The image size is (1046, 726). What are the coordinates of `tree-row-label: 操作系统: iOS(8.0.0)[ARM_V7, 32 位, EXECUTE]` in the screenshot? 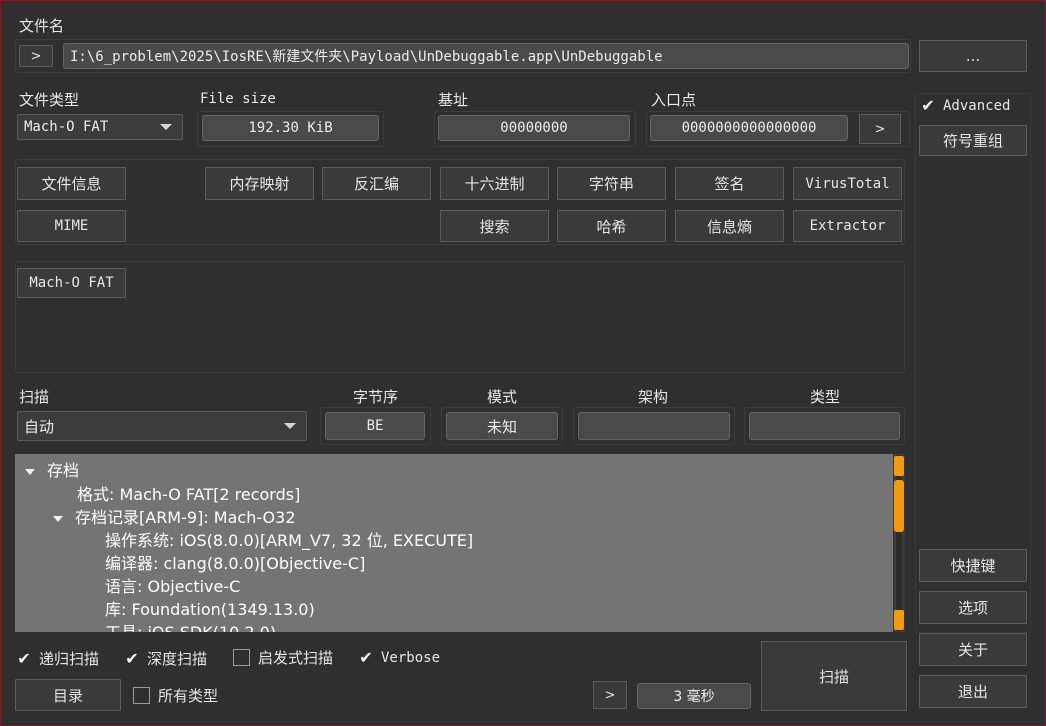 It's located at (289, 540).